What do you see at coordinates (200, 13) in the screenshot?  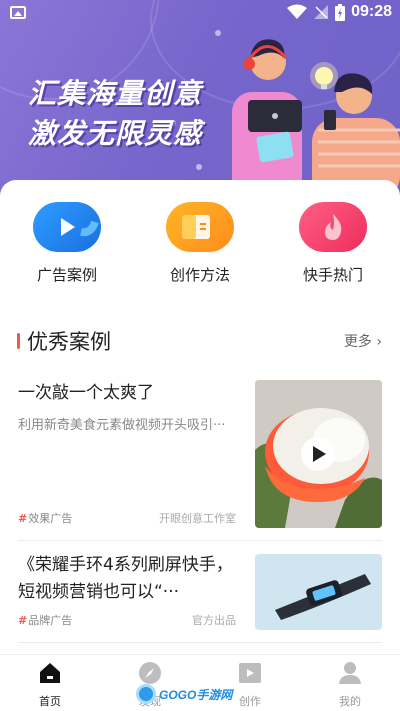 I see `status-bar: 09:28` at bounding box center [200, 13].